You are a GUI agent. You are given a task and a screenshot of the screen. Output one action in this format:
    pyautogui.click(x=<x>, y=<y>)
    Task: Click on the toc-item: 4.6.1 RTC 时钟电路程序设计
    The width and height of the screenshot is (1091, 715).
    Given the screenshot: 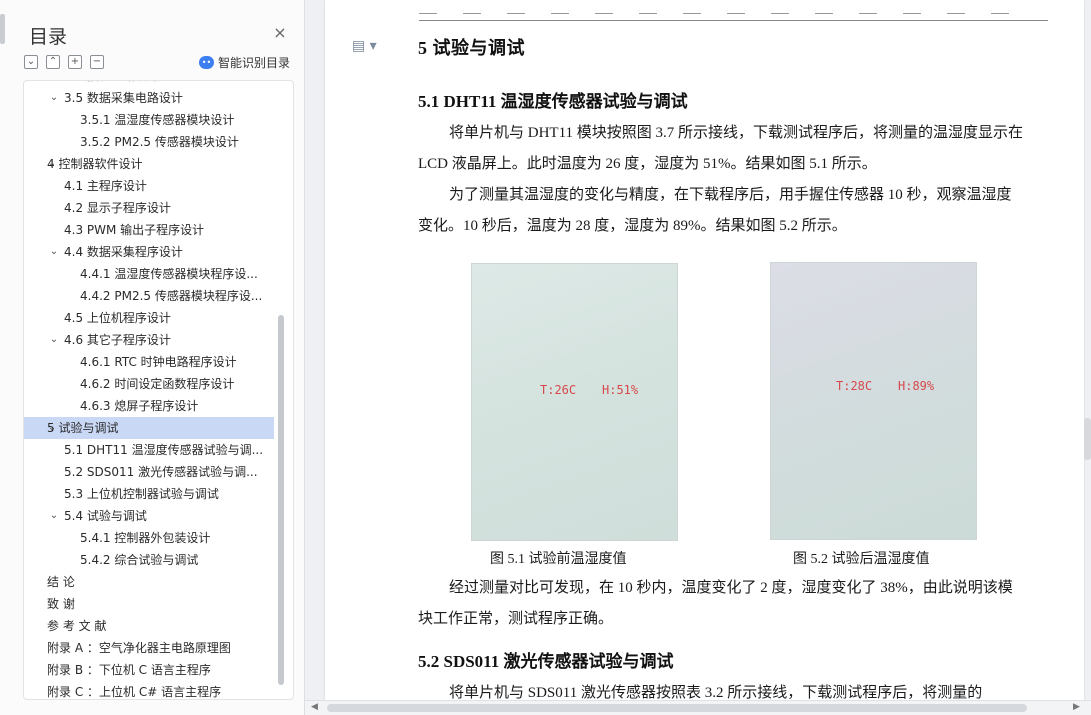 What is the action you would take?
    pyautogui.click(x=149, y=362)
    